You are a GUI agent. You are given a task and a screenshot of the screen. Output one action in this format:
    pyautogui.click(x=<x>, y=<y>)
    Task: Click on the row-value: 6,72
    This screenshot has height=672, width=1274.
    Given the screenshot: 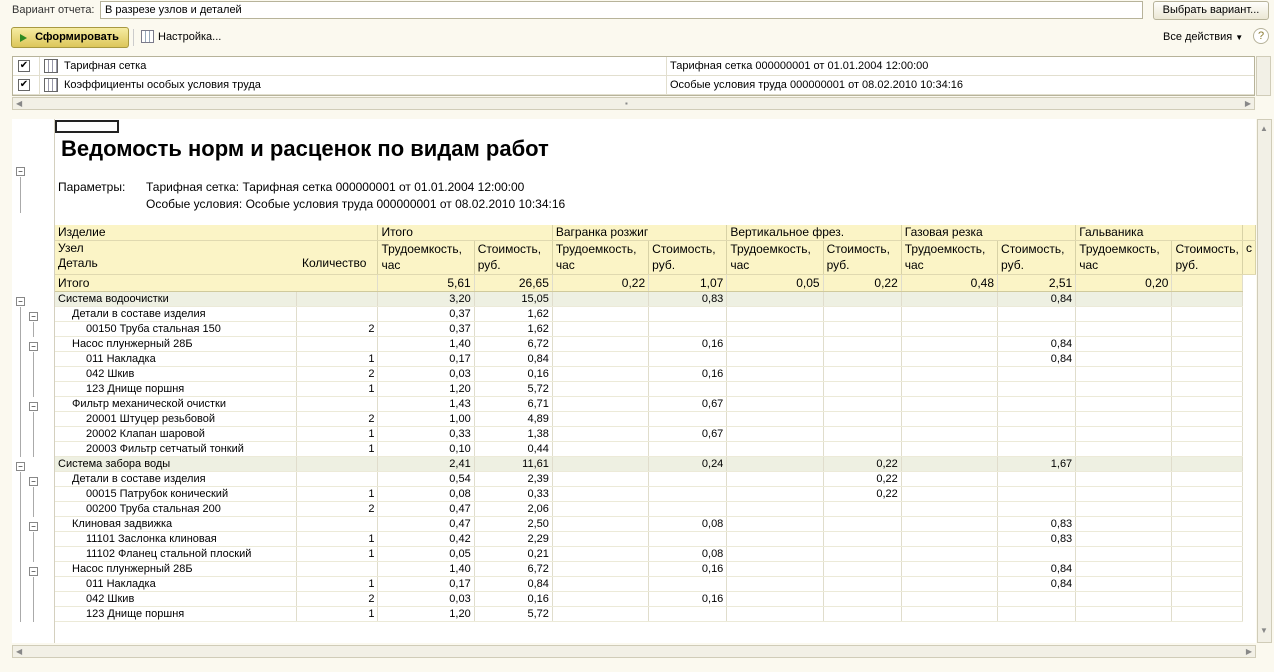 What is the action you would take?
    pyautogui.click(x=513, y=344)
    